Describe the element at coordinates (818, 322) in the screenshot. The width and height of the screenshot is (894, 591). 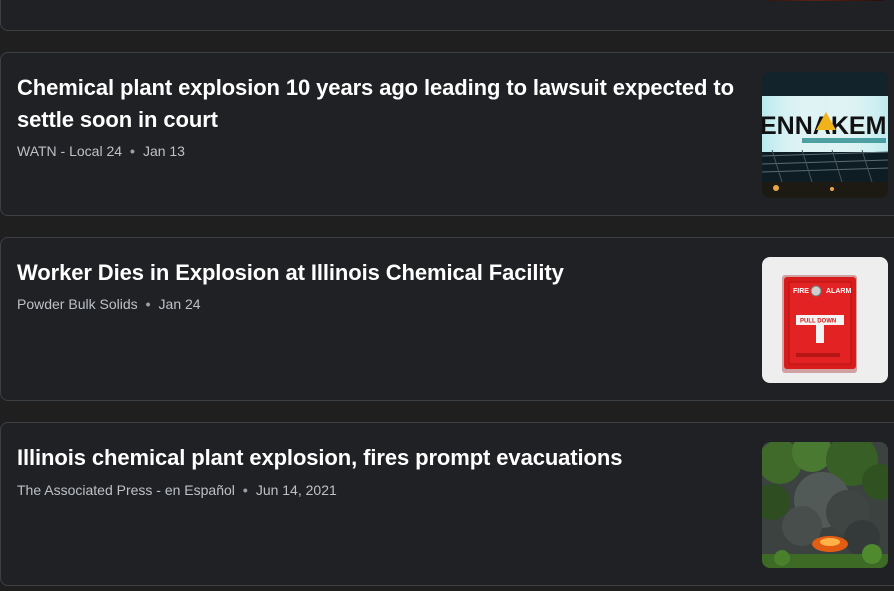
I see `alarm-label-pull: PULL DOWN` at that location.